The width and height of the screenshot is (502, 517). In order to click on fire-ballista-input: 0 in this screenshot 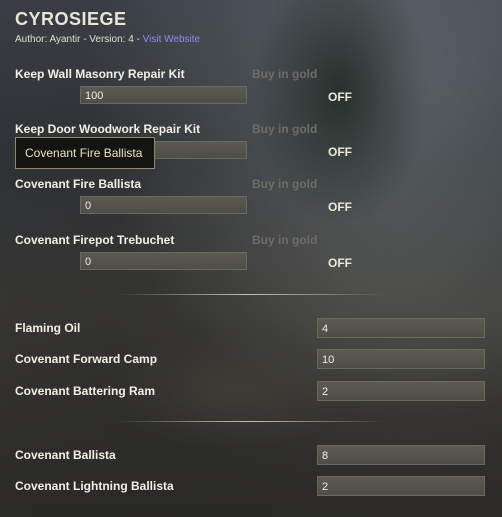, I will do `click(163, 205)`.